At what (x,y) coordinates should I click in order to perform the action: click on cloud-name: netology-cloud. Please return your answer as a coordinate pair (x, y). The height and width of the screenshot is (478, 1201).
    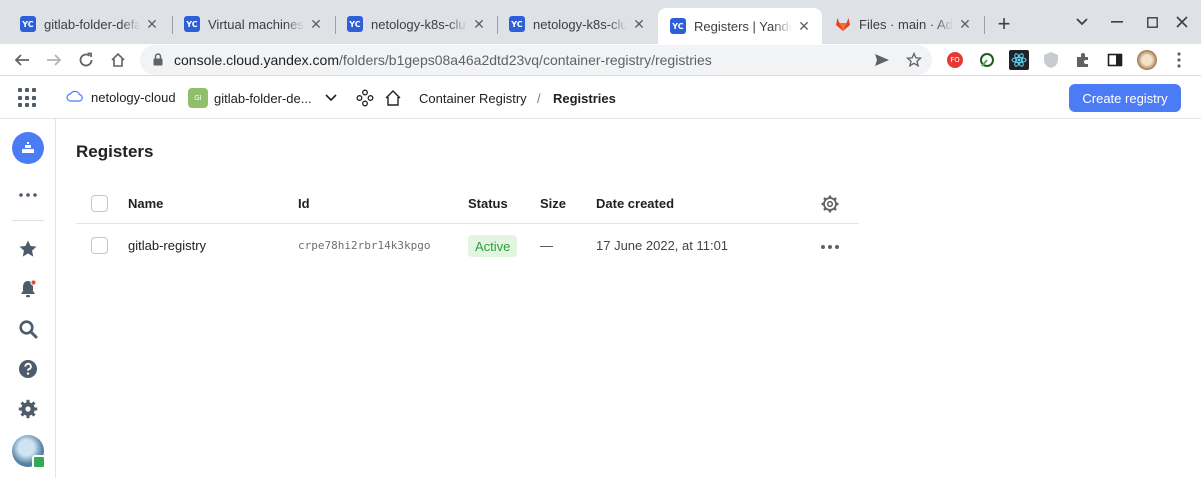
    Looking at the image, I should click on (133, 97).